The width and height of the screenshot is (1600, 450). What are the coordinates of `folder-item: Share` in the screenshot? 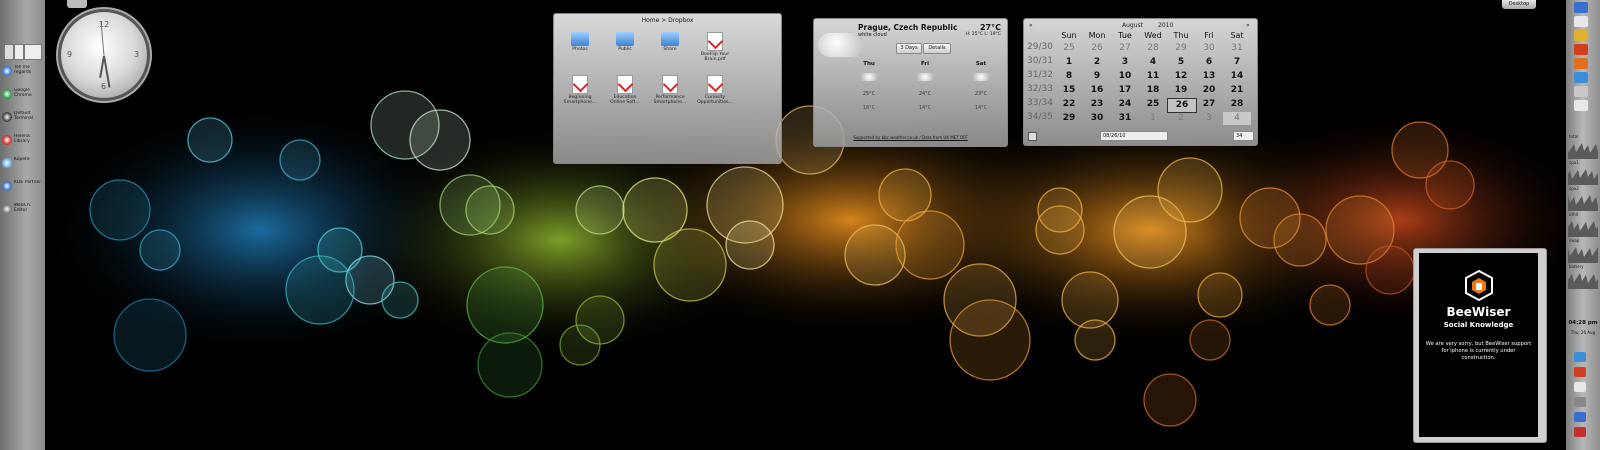 It's located at (670, 42).